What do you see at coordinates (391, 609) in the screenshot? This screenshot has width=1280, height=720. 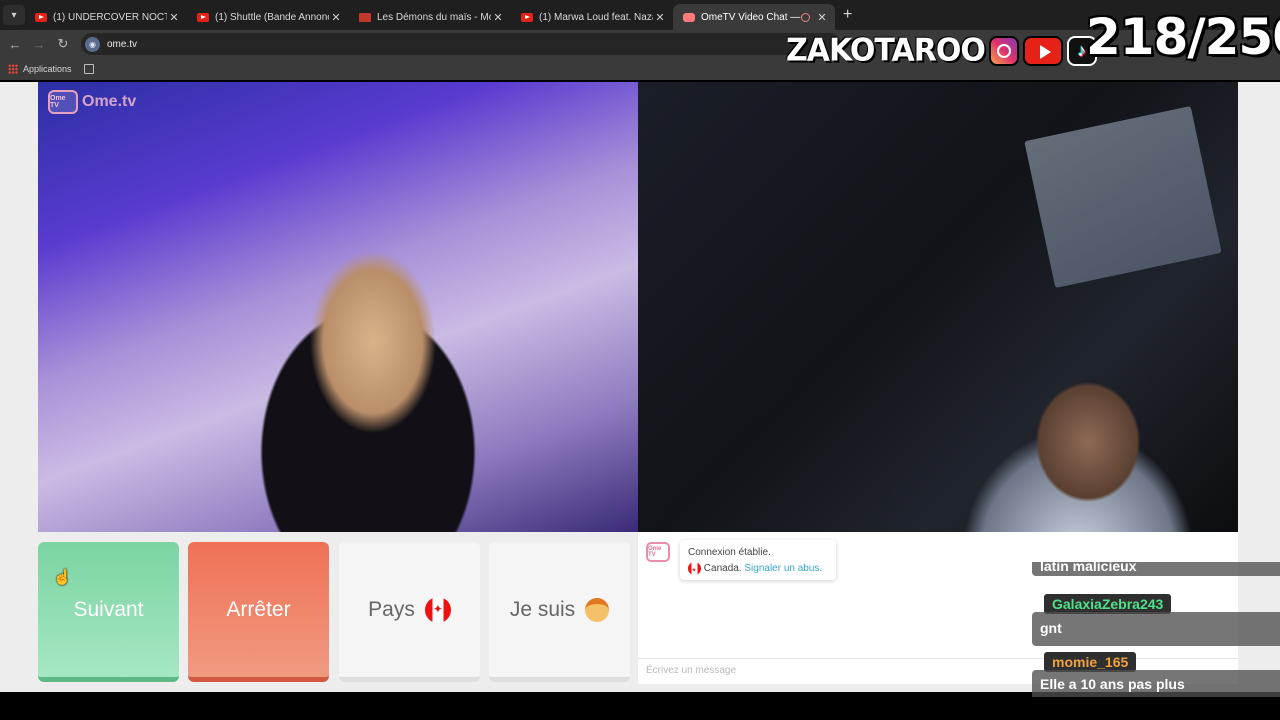 I see `country-button-label: Pays` at bounding box center [391, 609].